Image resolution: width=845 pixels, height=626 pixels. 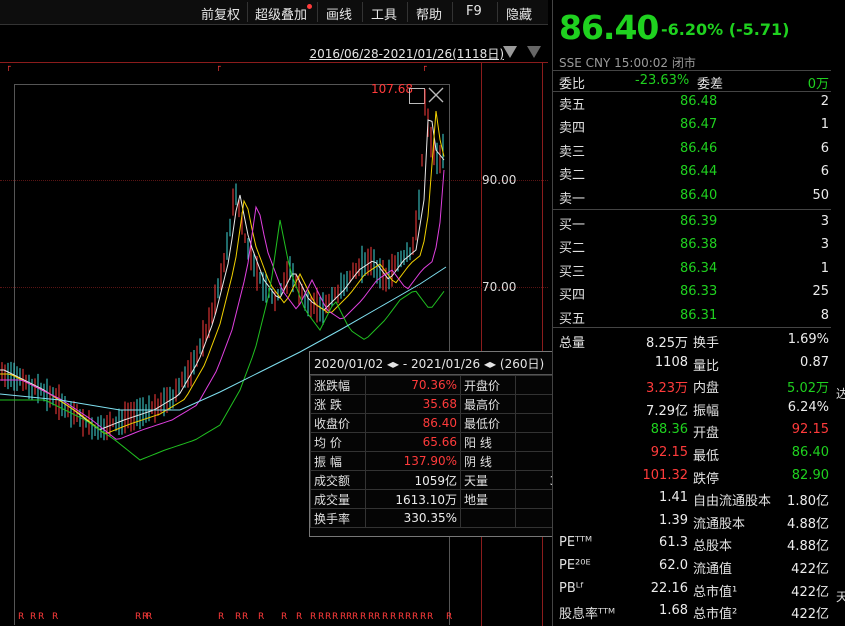 What do you see at coordinates (692, 543) in the screenshot?
I see `stat-row: PEᵀᵀᴹ 61.3 总股本 4.88亿` at bounding box center [692, 543].